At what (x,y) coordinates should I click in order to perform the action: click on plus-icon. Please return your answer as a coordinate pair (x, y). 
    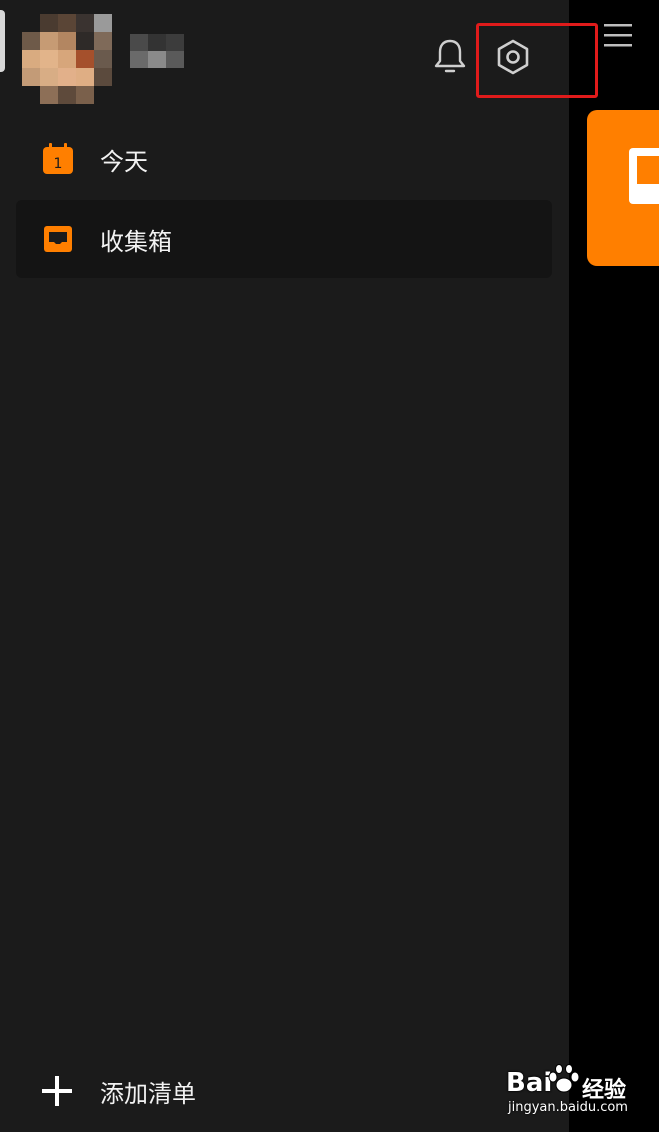
    Looking at the image, I should click on (57, 1091).